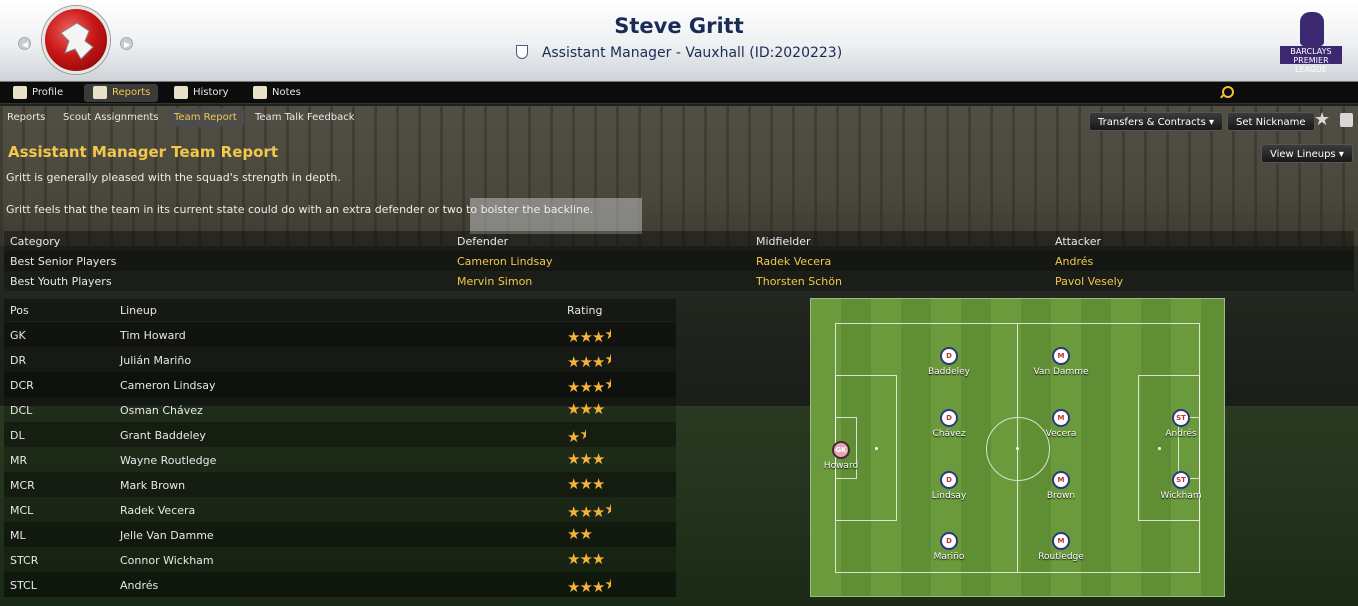 This screenshot has height=606, width=1358. I want to click on player-link: Cameron Lindsay, so click(505, 261).